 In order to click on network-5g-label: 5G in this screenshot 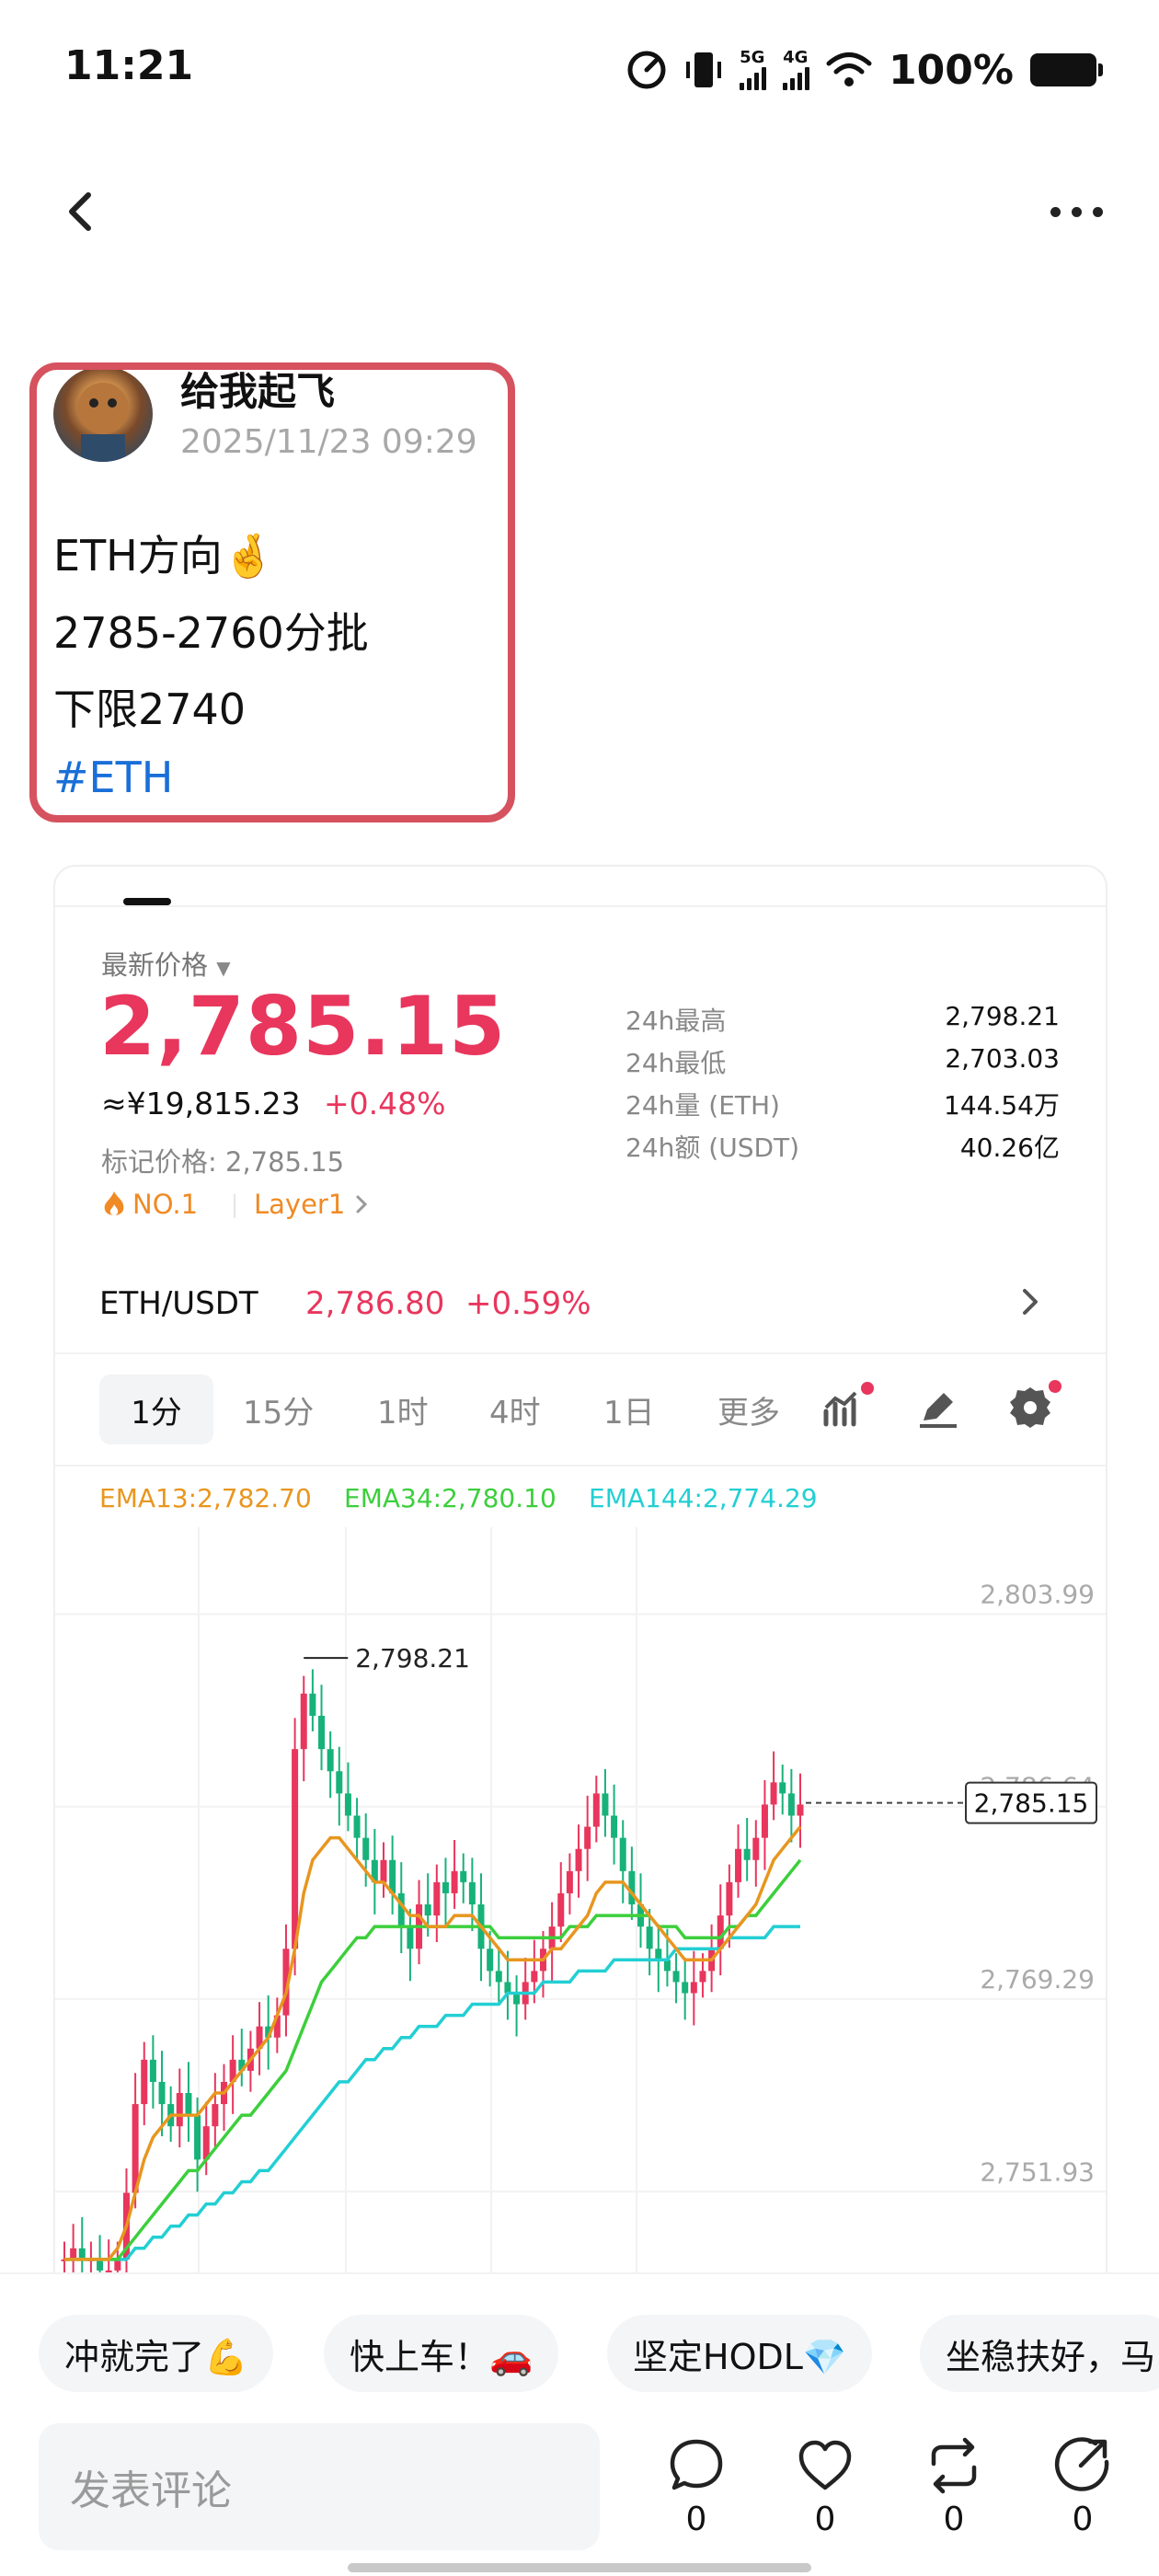, I will do `click(752, 57)`.